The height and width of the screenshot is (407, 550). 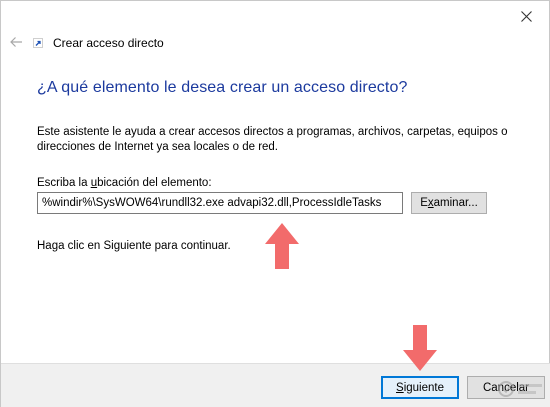 What do you see at coordinates (520, 389) in the screenshot?
I see `watermark-logo-icon` at bounding box center [520, 389].